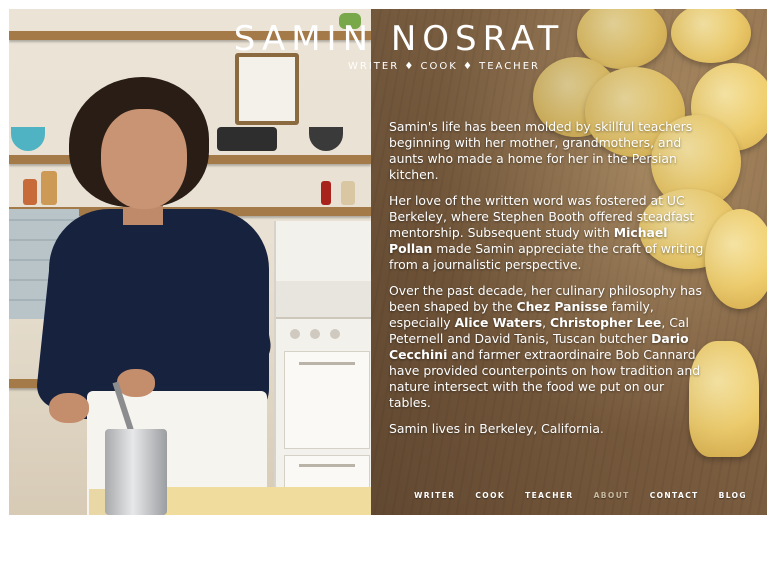  Describe the element at coordinates (490, 495) in the screenshot. I see `nav-cook: COOK` at that location.